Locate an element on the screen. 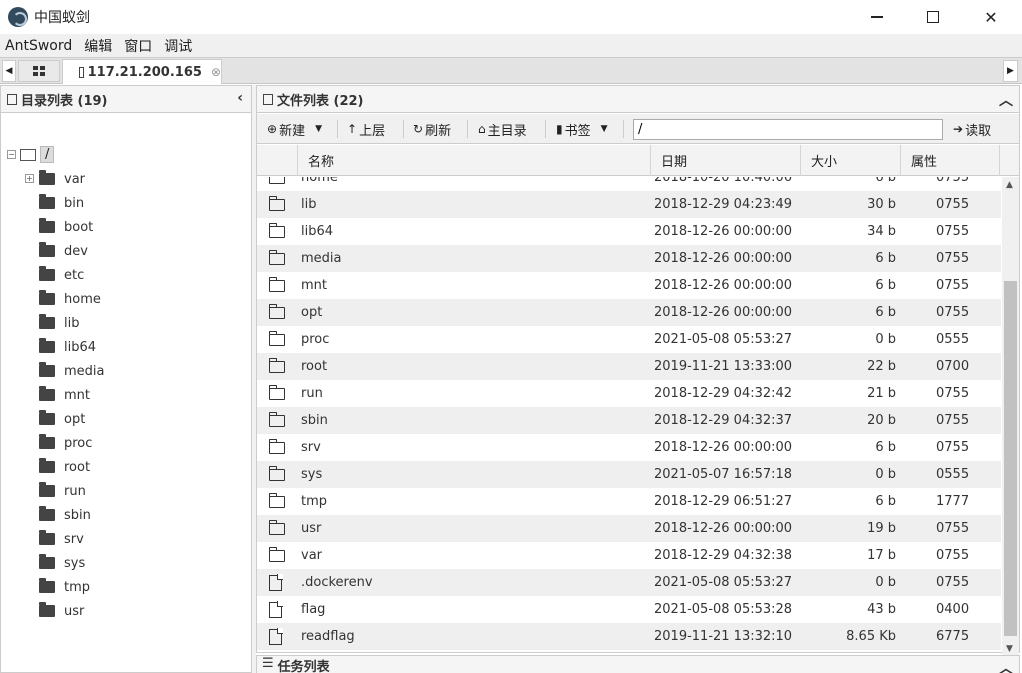 The width and height of the screenshot is (1022, 673). file-row: root 2019-11-21 13:33:00 22 b 0700 is located at coordinates (629, 366).